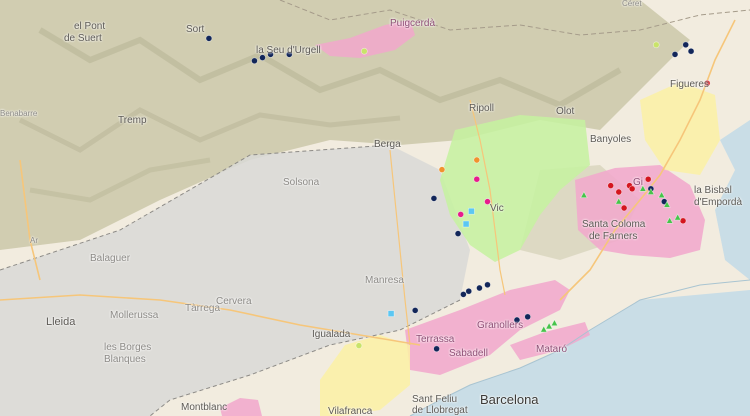 The width and height of the screenshot is (750, 416). I want to click on label-de-suert: de Suert, so click(83, 38).